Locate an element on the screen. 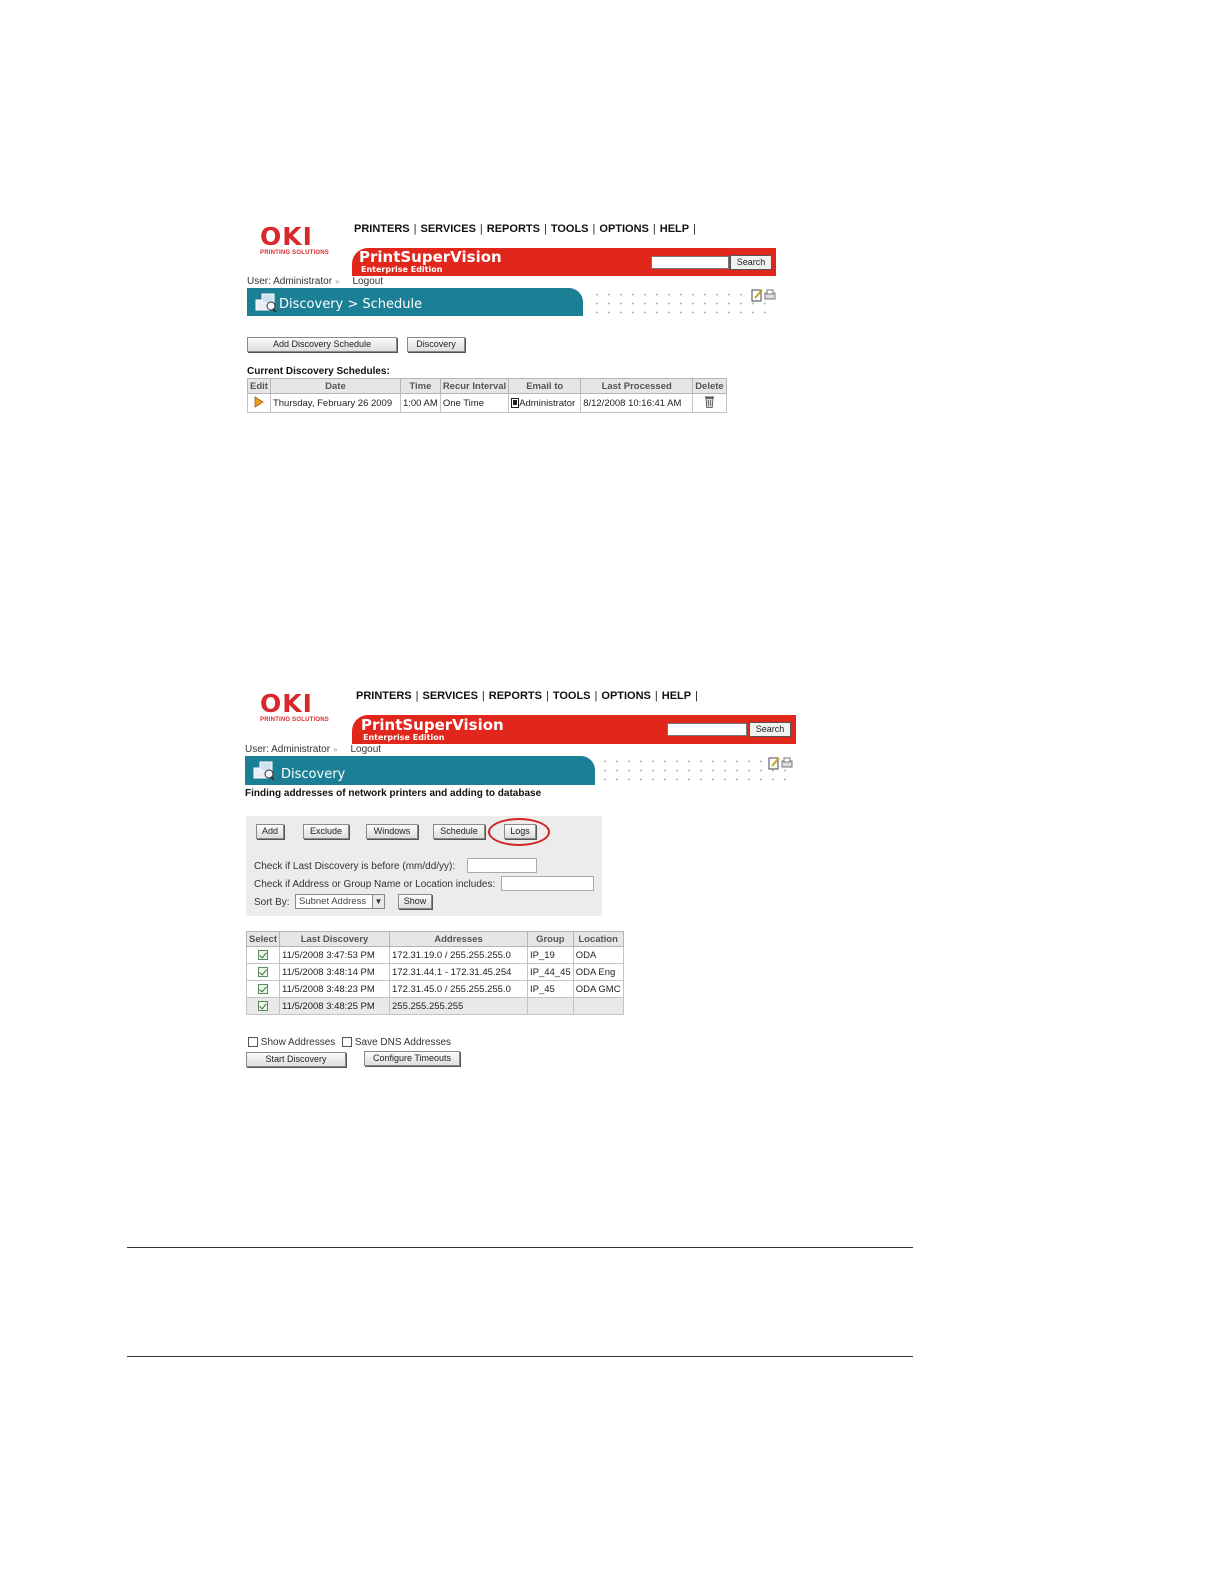 The width and height of the screenshot is (1224, 1584). delete-cell is located at coordinates (709, 403).